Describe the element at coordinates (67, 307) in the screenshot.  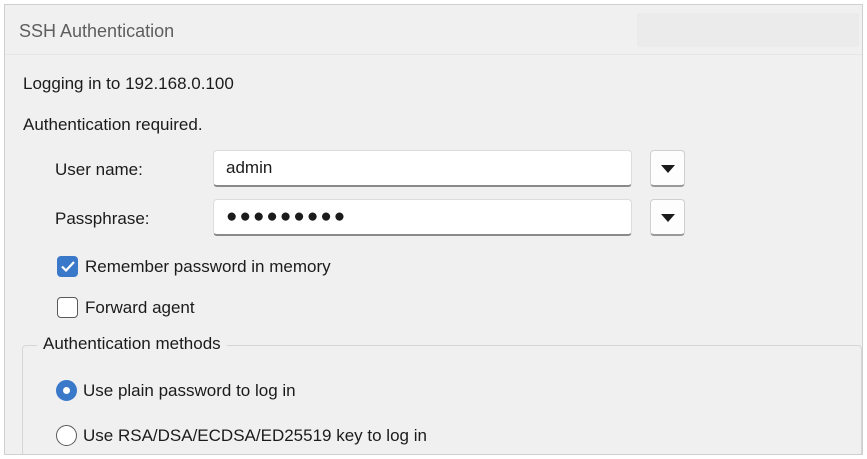
I see `forward-agent-checkbox` at that location.